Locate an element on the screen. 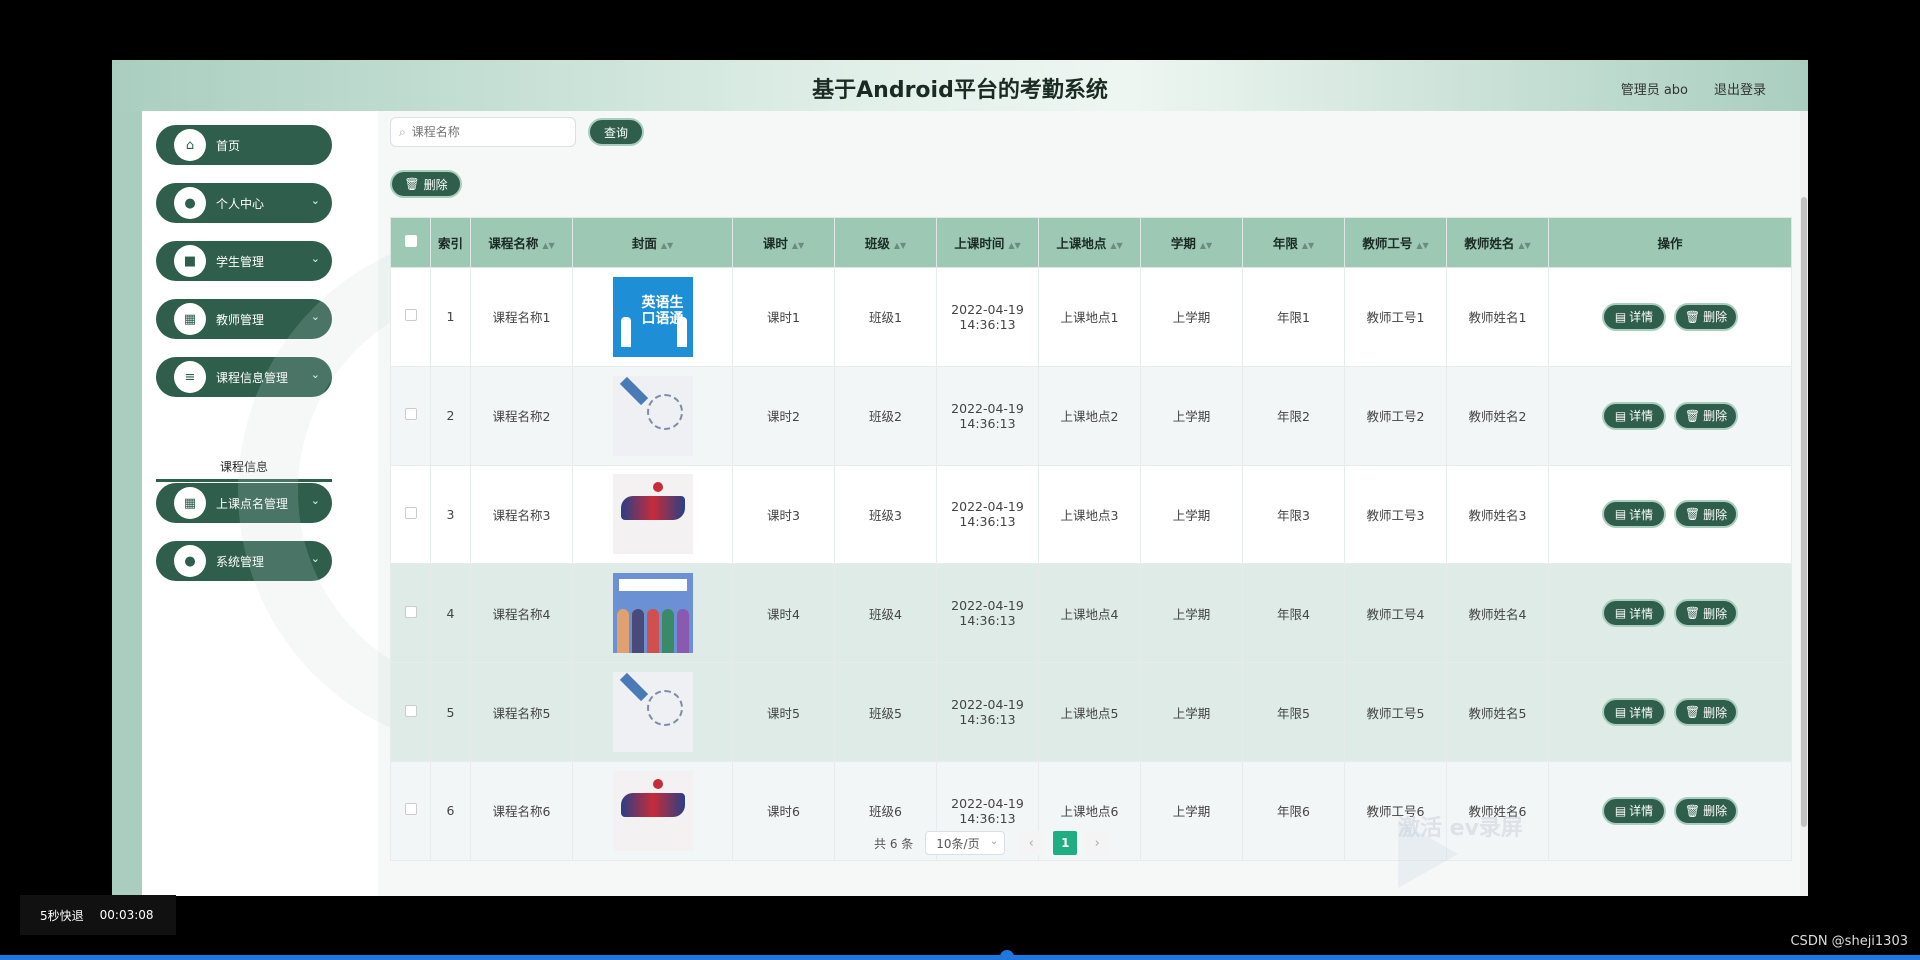 The image size is (1920, 960). column-header-4: 班级 ▲▼ is located at coordinates (885, 242).